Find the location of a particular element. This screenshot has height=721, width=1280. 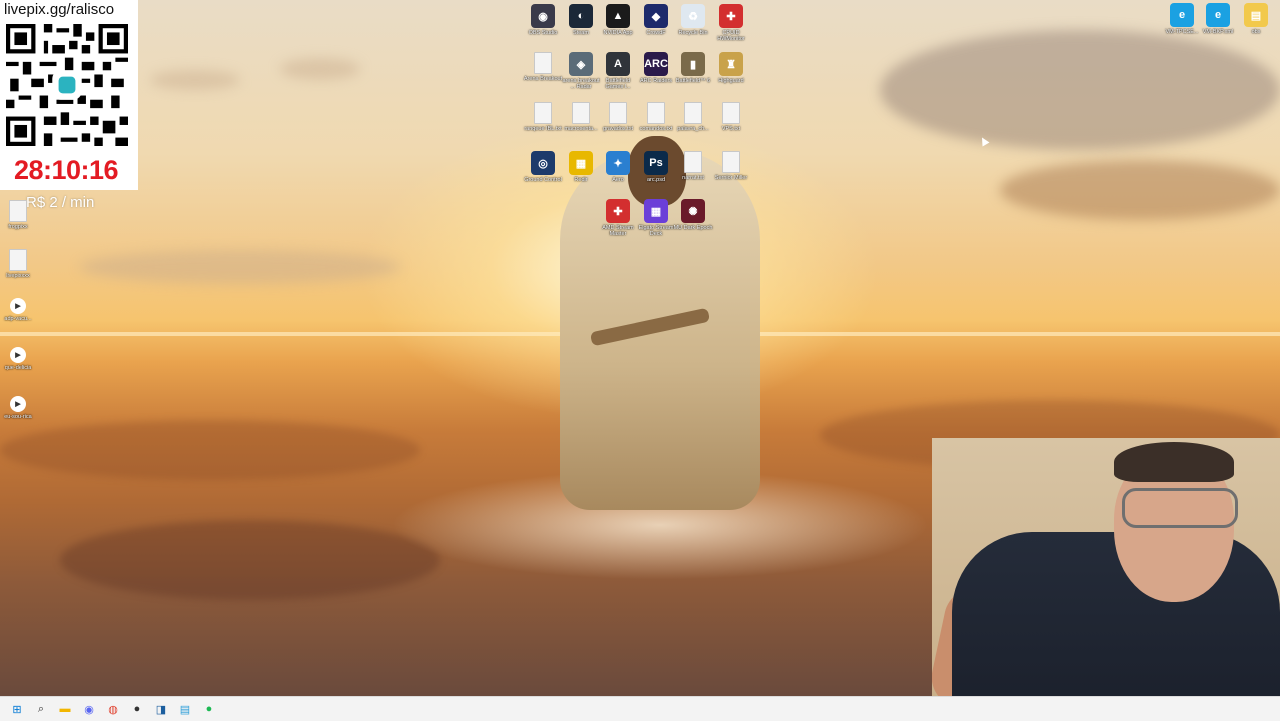

notepad-button: ▤ is located at coordinates (185, 709).